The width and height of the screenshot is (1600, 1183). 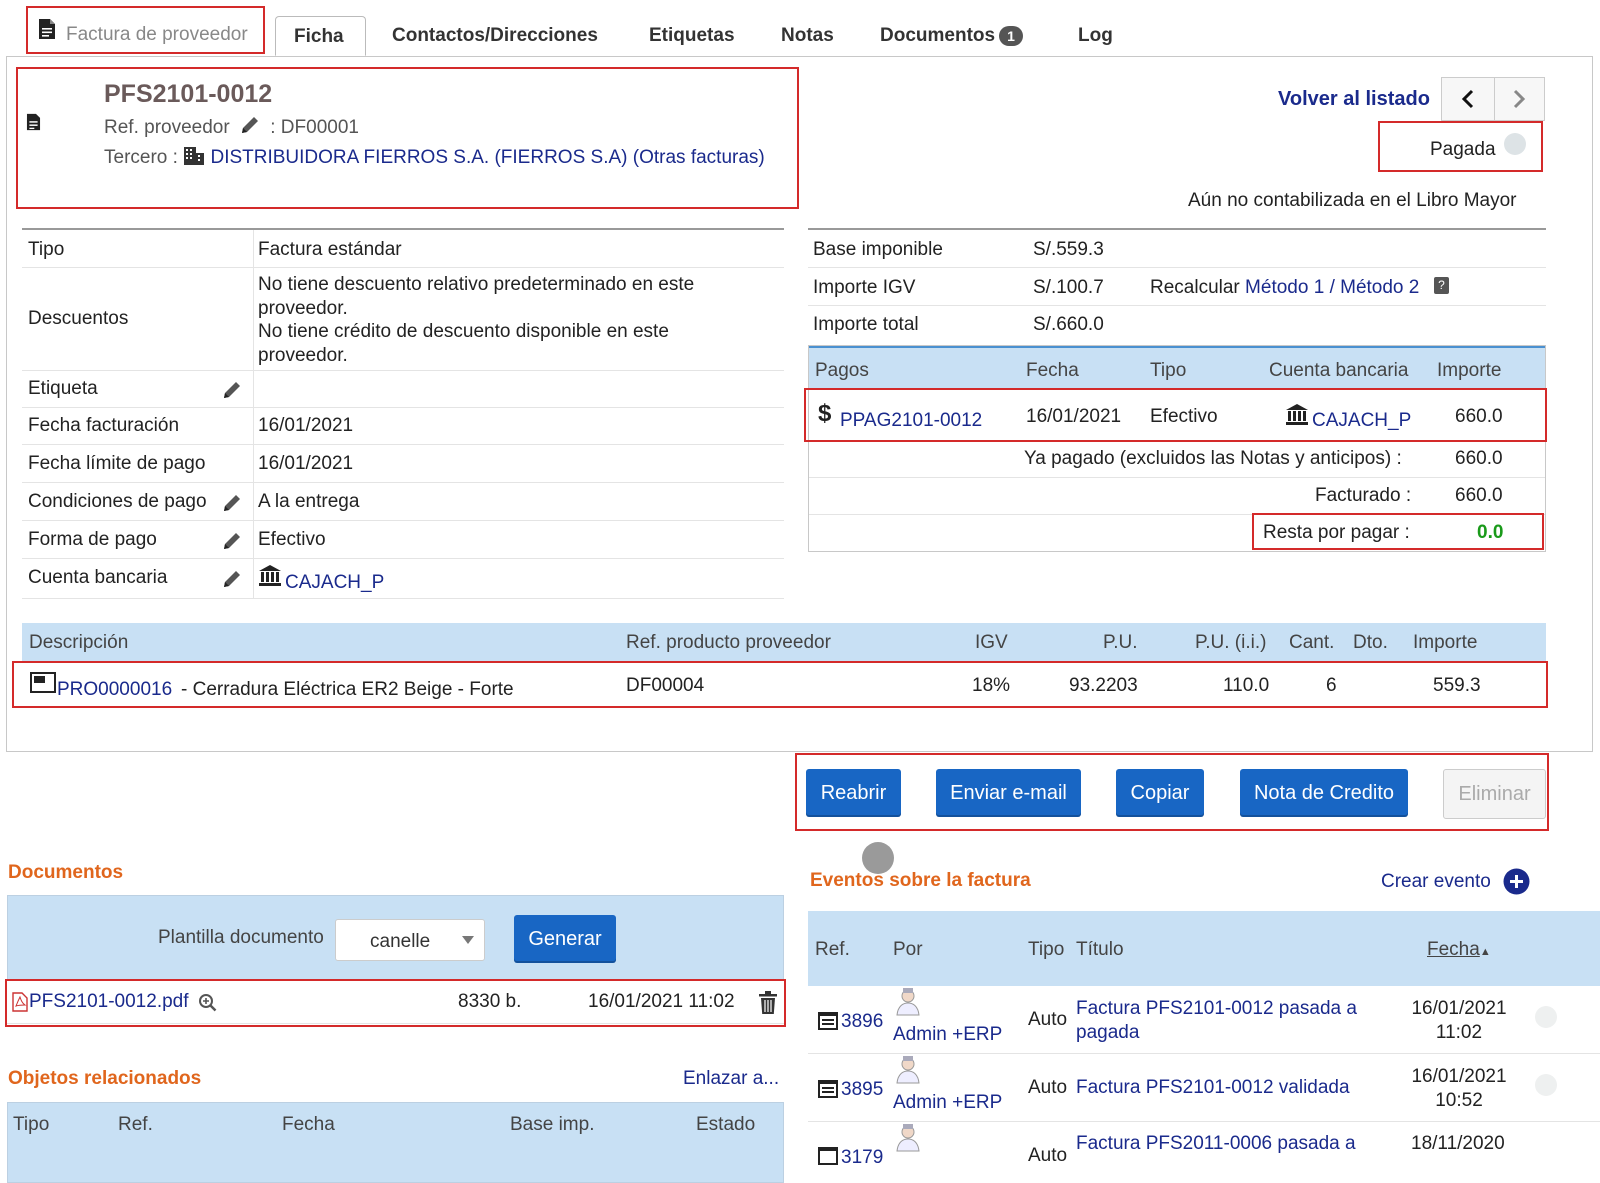 I want to click on pdf-file-icon, so click(x=20, y=1002).